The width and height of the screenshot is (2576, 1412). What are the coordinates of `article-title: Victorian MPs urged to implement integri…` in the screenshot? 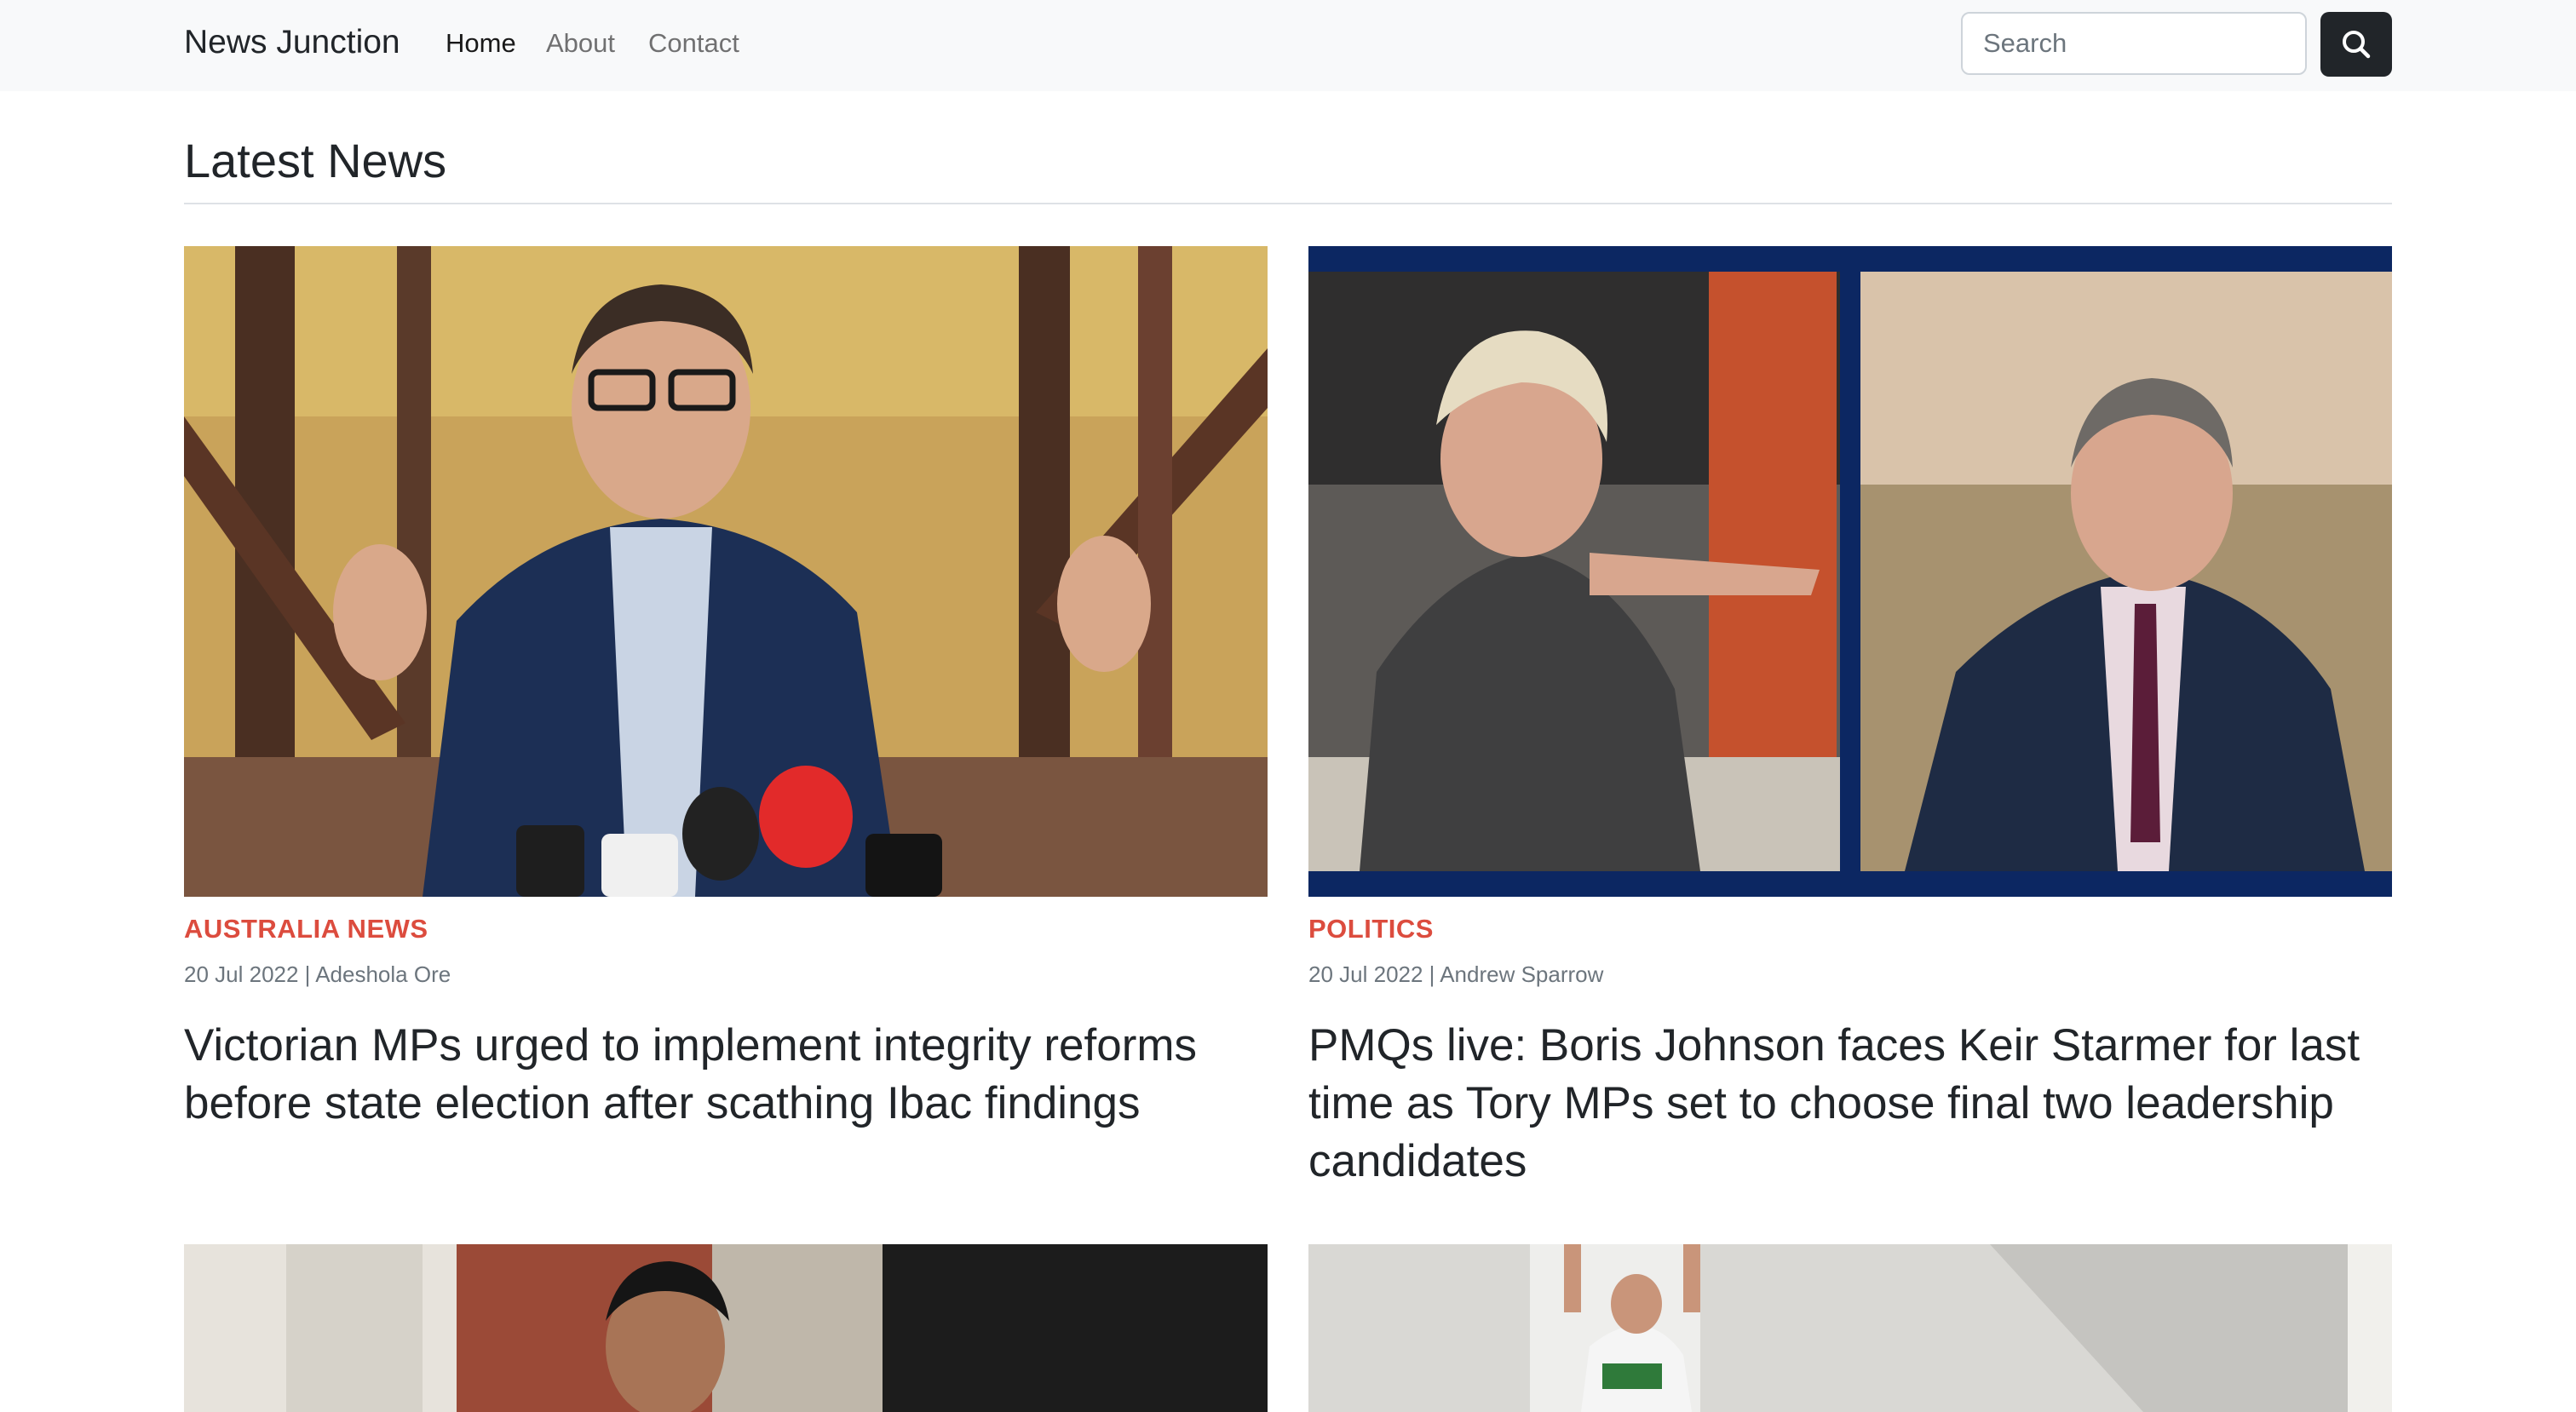 It's located at (726, 1075).